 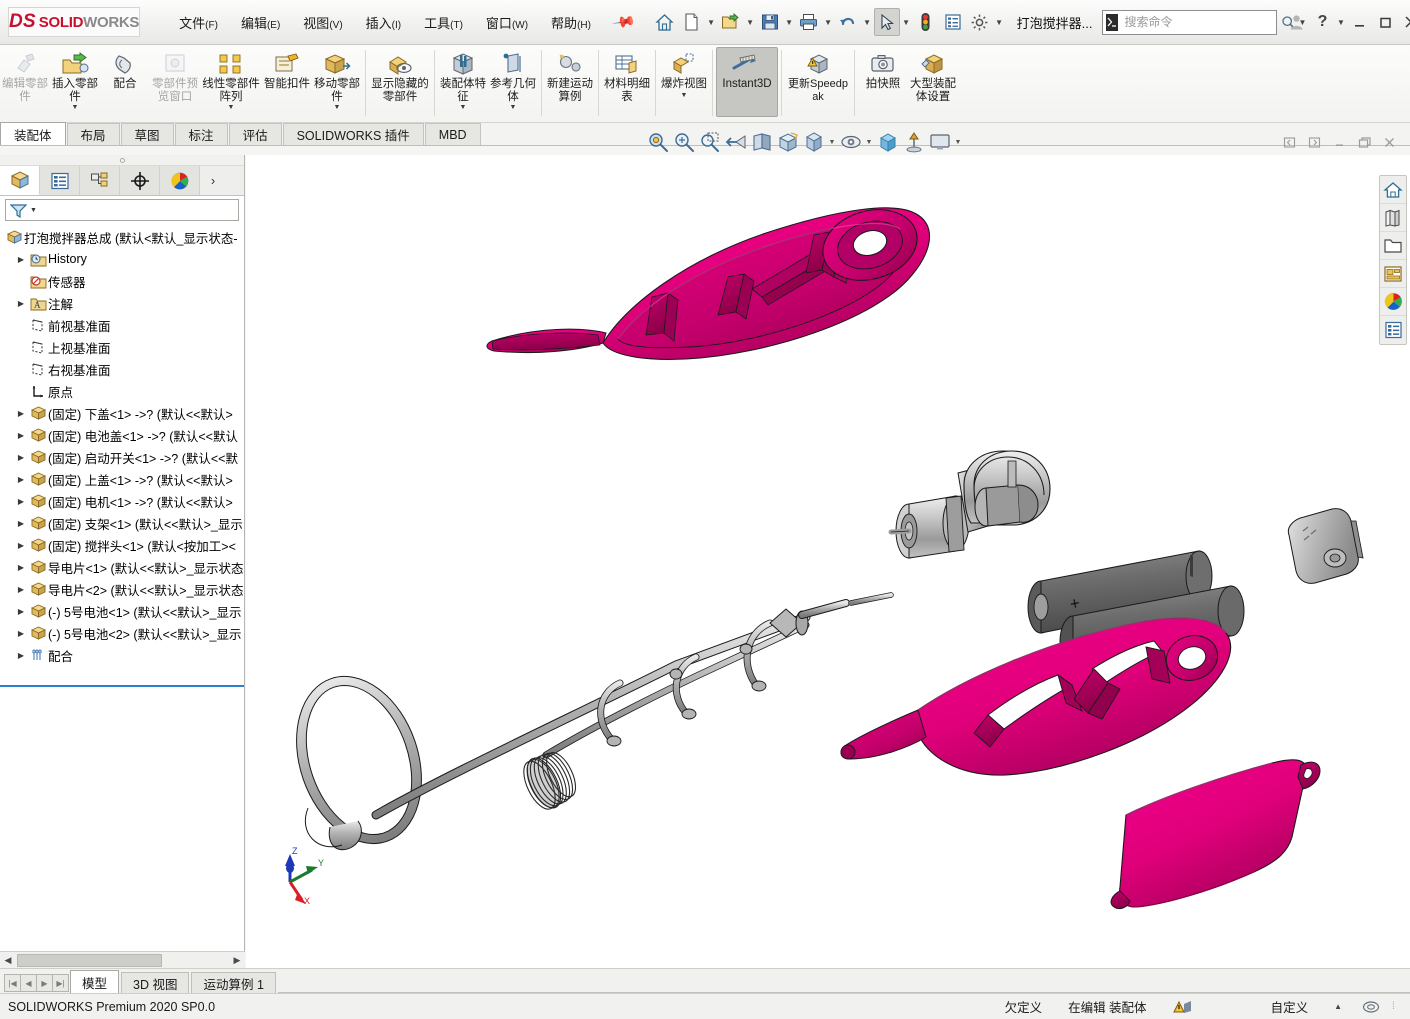 What do you see at coordinates (867, 22) in the screenshot?
I see `undo-dropdown: ▼` at bounding box center [867, 22].